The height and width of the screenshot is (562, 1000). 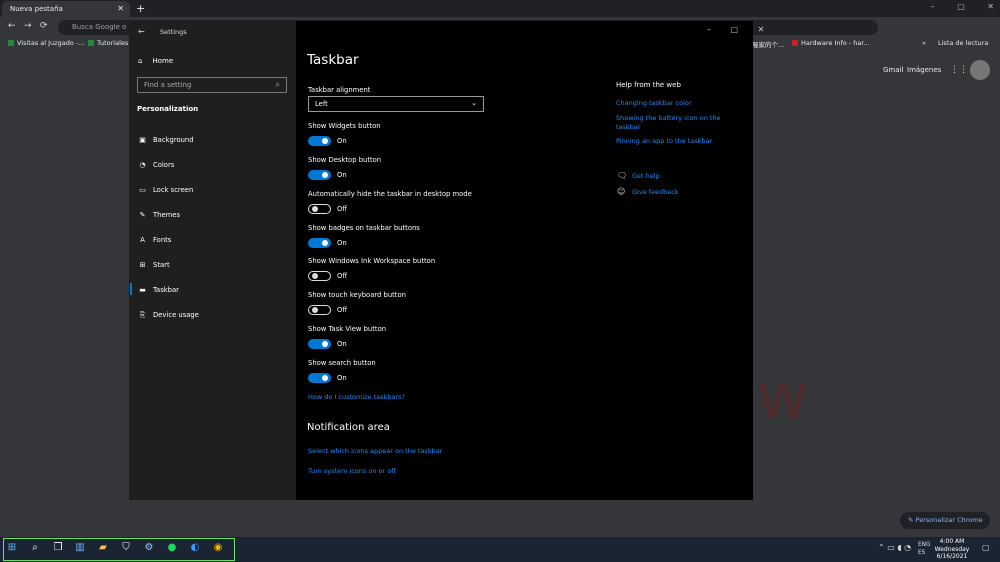 I want to click on toggle-label: Show Windows Ink Workspace button, so click(x=372, y=261).